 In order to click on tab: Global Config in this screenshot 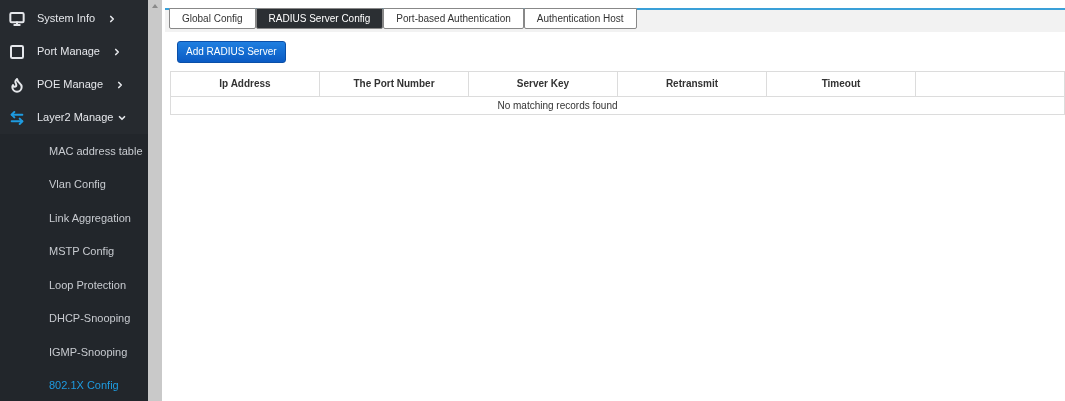, I will do `click(212, 18)`.